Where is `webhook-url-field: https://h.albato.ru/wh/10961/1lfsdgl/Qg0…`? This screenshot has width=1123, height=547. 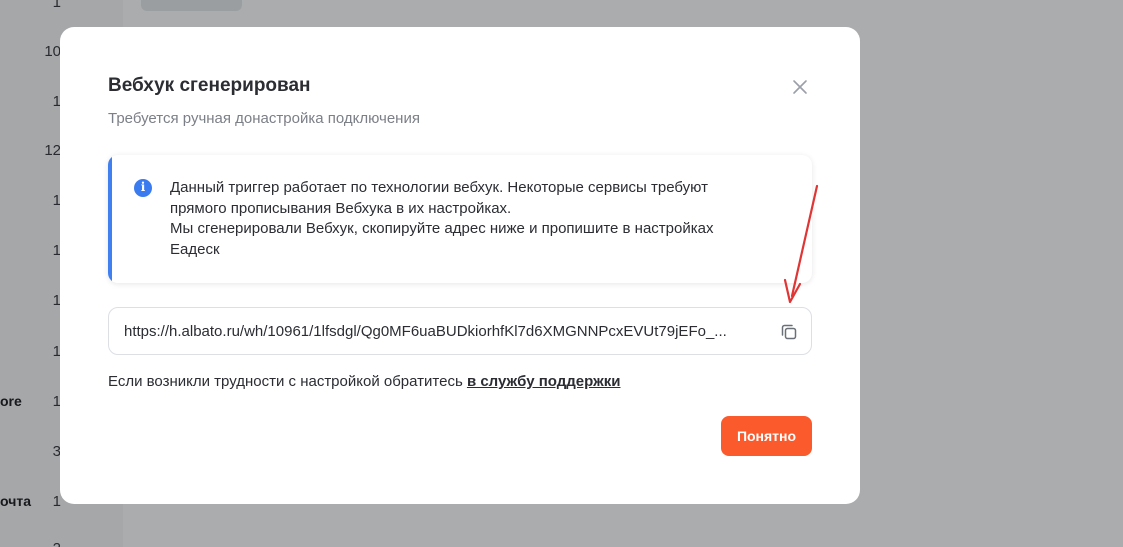
webhook-url-field: https://h.albato.ru/wh/10961/1lfsdgl/Qg0… is located at coordinates (460, 331).